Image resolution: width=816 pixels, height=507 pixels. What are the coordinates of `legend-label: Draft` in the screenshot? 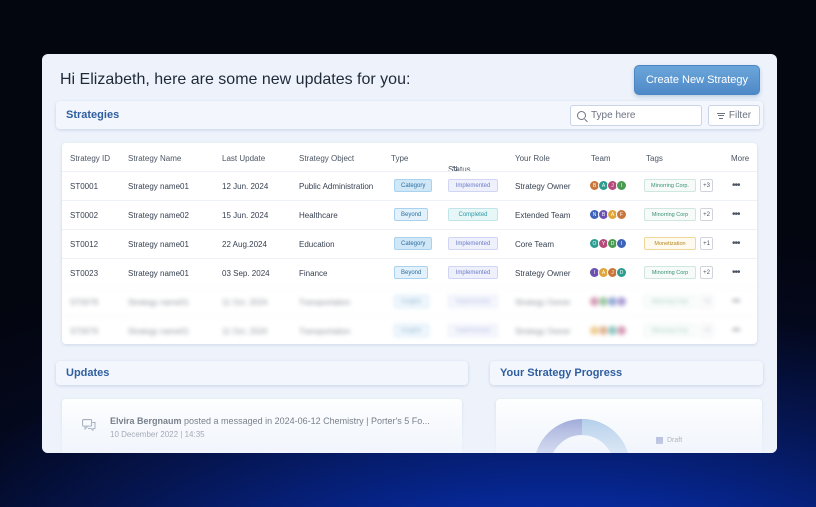 It's located at (675, 440).